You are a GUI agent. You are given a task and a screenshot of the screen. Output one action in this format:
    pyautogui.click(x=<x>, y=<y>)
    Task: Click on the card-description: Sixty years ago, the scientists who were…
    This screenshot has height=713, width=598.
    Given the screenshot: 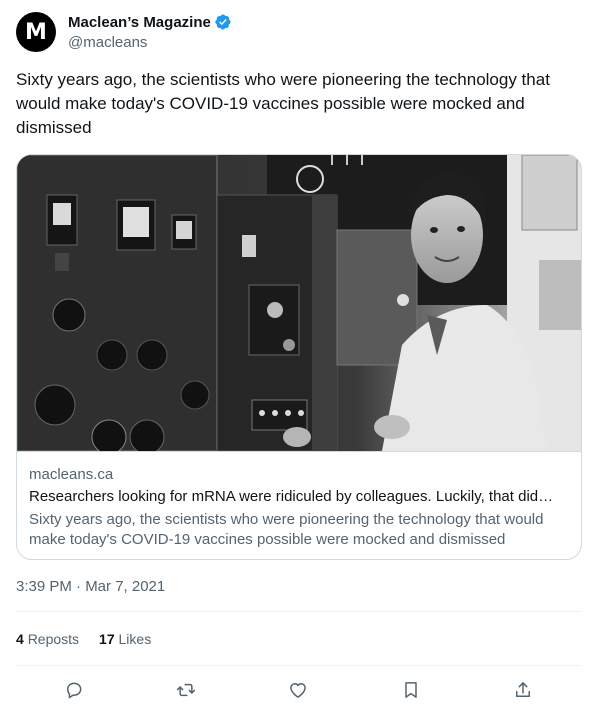 What is the action you would take?
    pyautogui.click(x=286, y=529)
    